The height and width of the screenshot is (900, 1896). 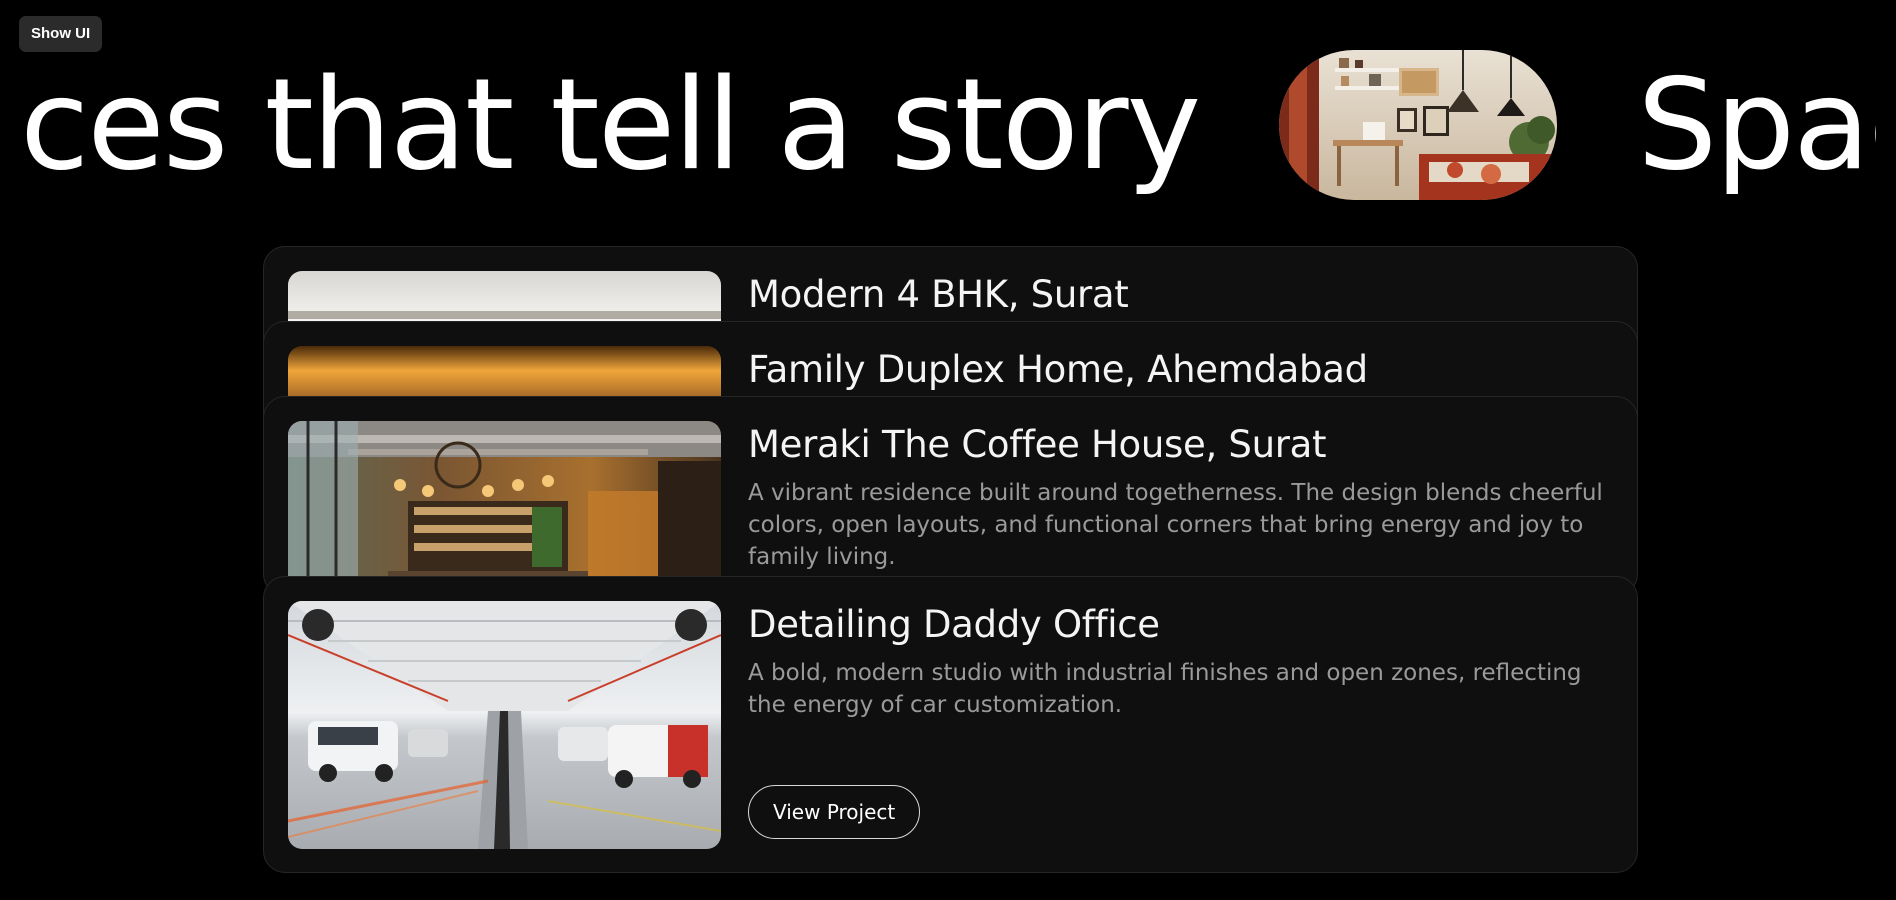 I want to click on marquee-pill-image, so click(x=1418, y=125).